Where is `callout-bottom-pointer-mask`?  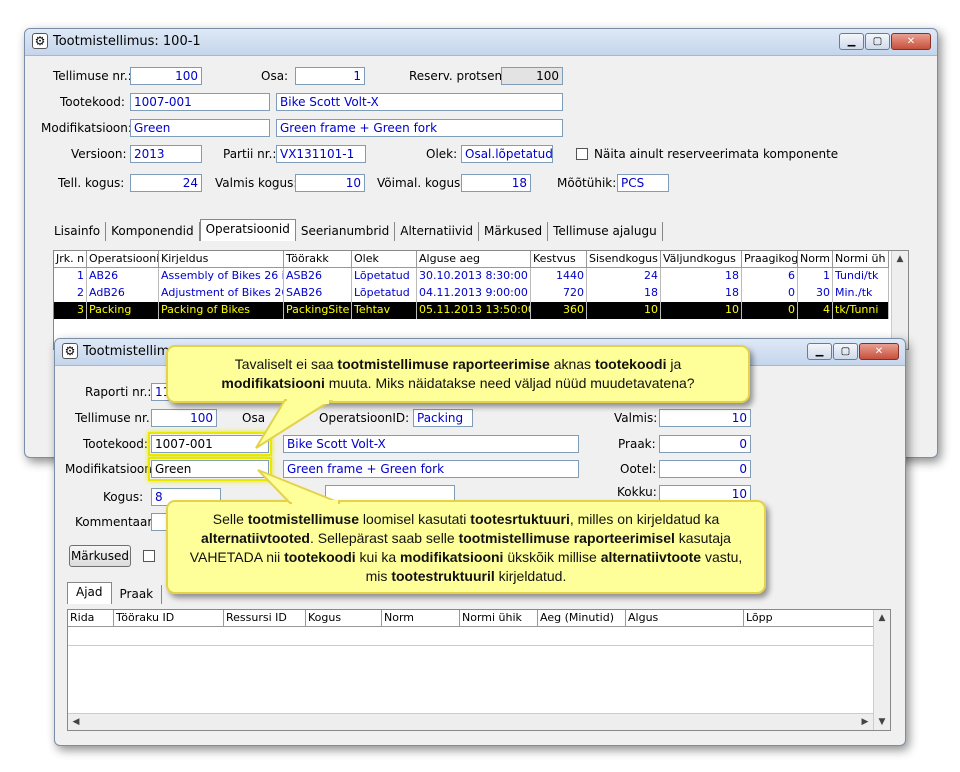
callout-bottom-pointer-mask is located at coordinates (315, 503).